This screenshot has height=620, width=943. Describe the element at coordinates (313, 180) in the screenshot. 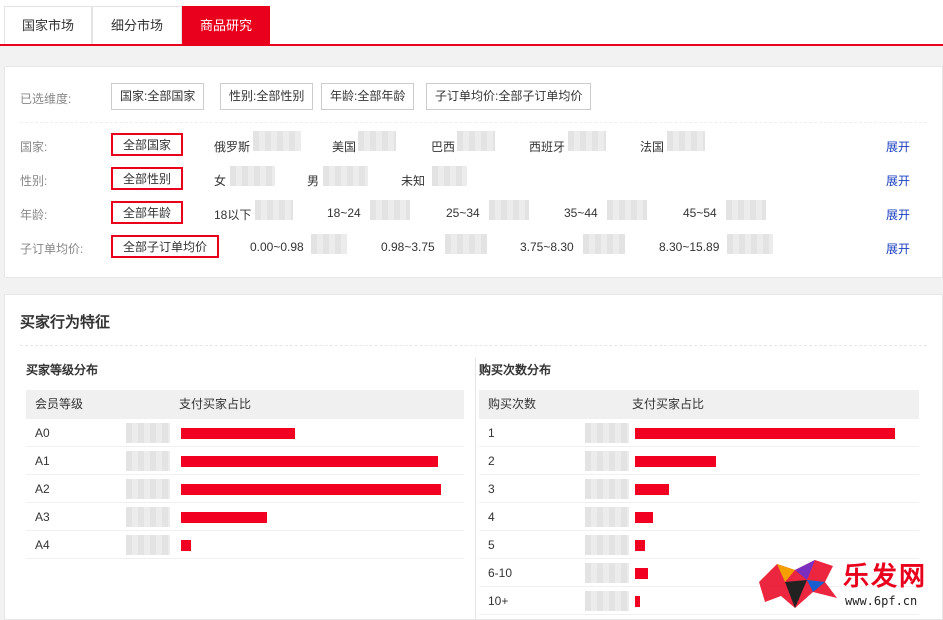

I see `filter-option: 男` at that location.